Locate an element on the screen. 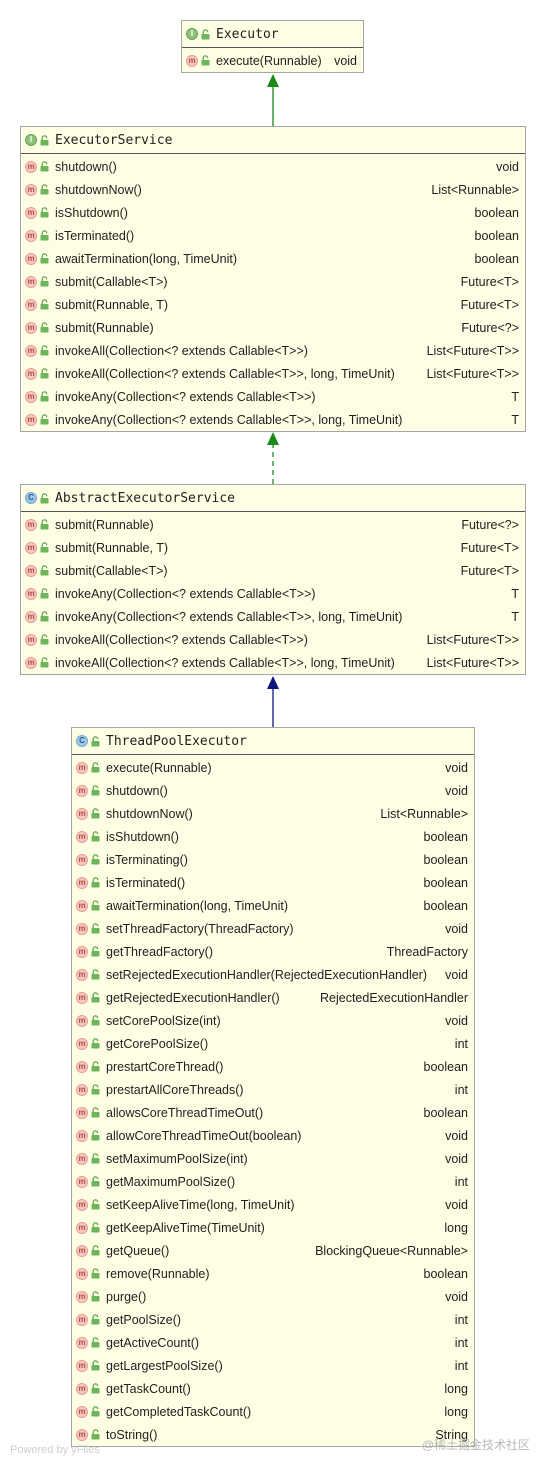 The width and height of the screenshot is (546, 1468). method-signature: submit(Callable<T>) is located at coordinates (111, 281).